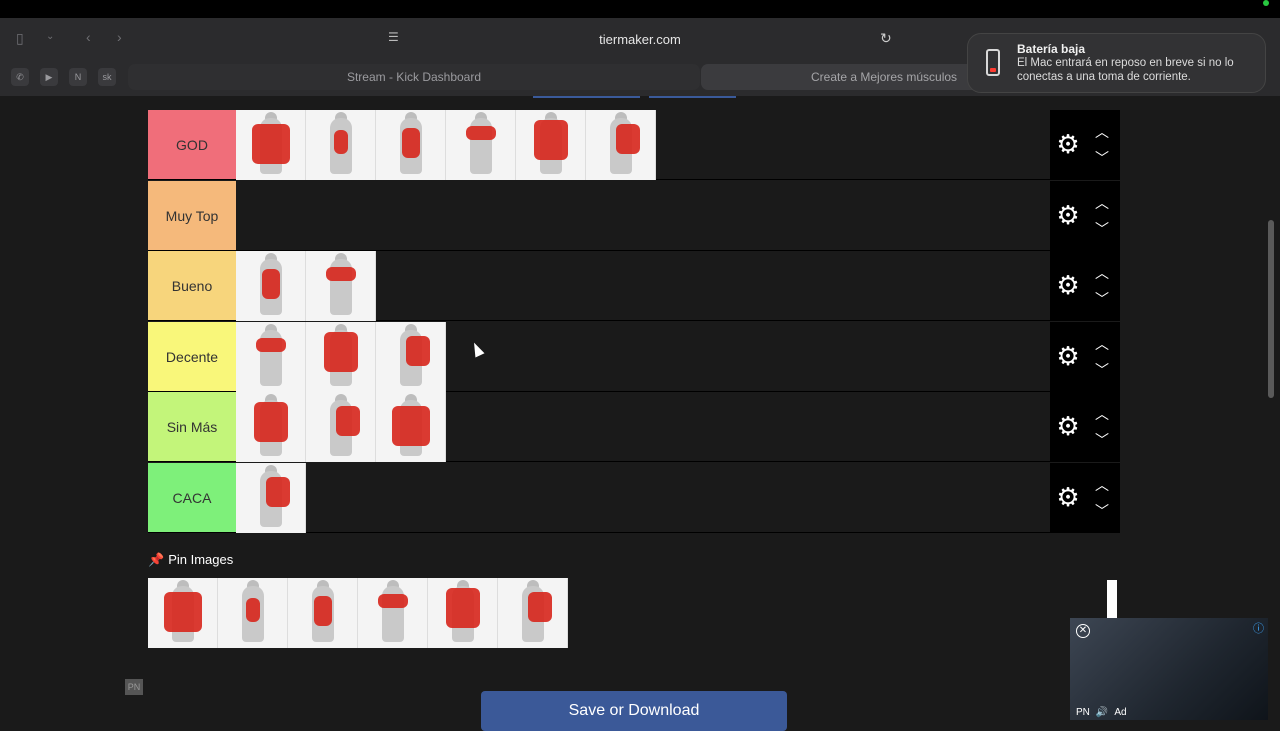 The width and height of the screenshot is (1280, 731). Describe the element at coordinates (634, 427) in the screenshot. I see `tier-row: Sin Más ⚙ ︿ ﹀` at that location.